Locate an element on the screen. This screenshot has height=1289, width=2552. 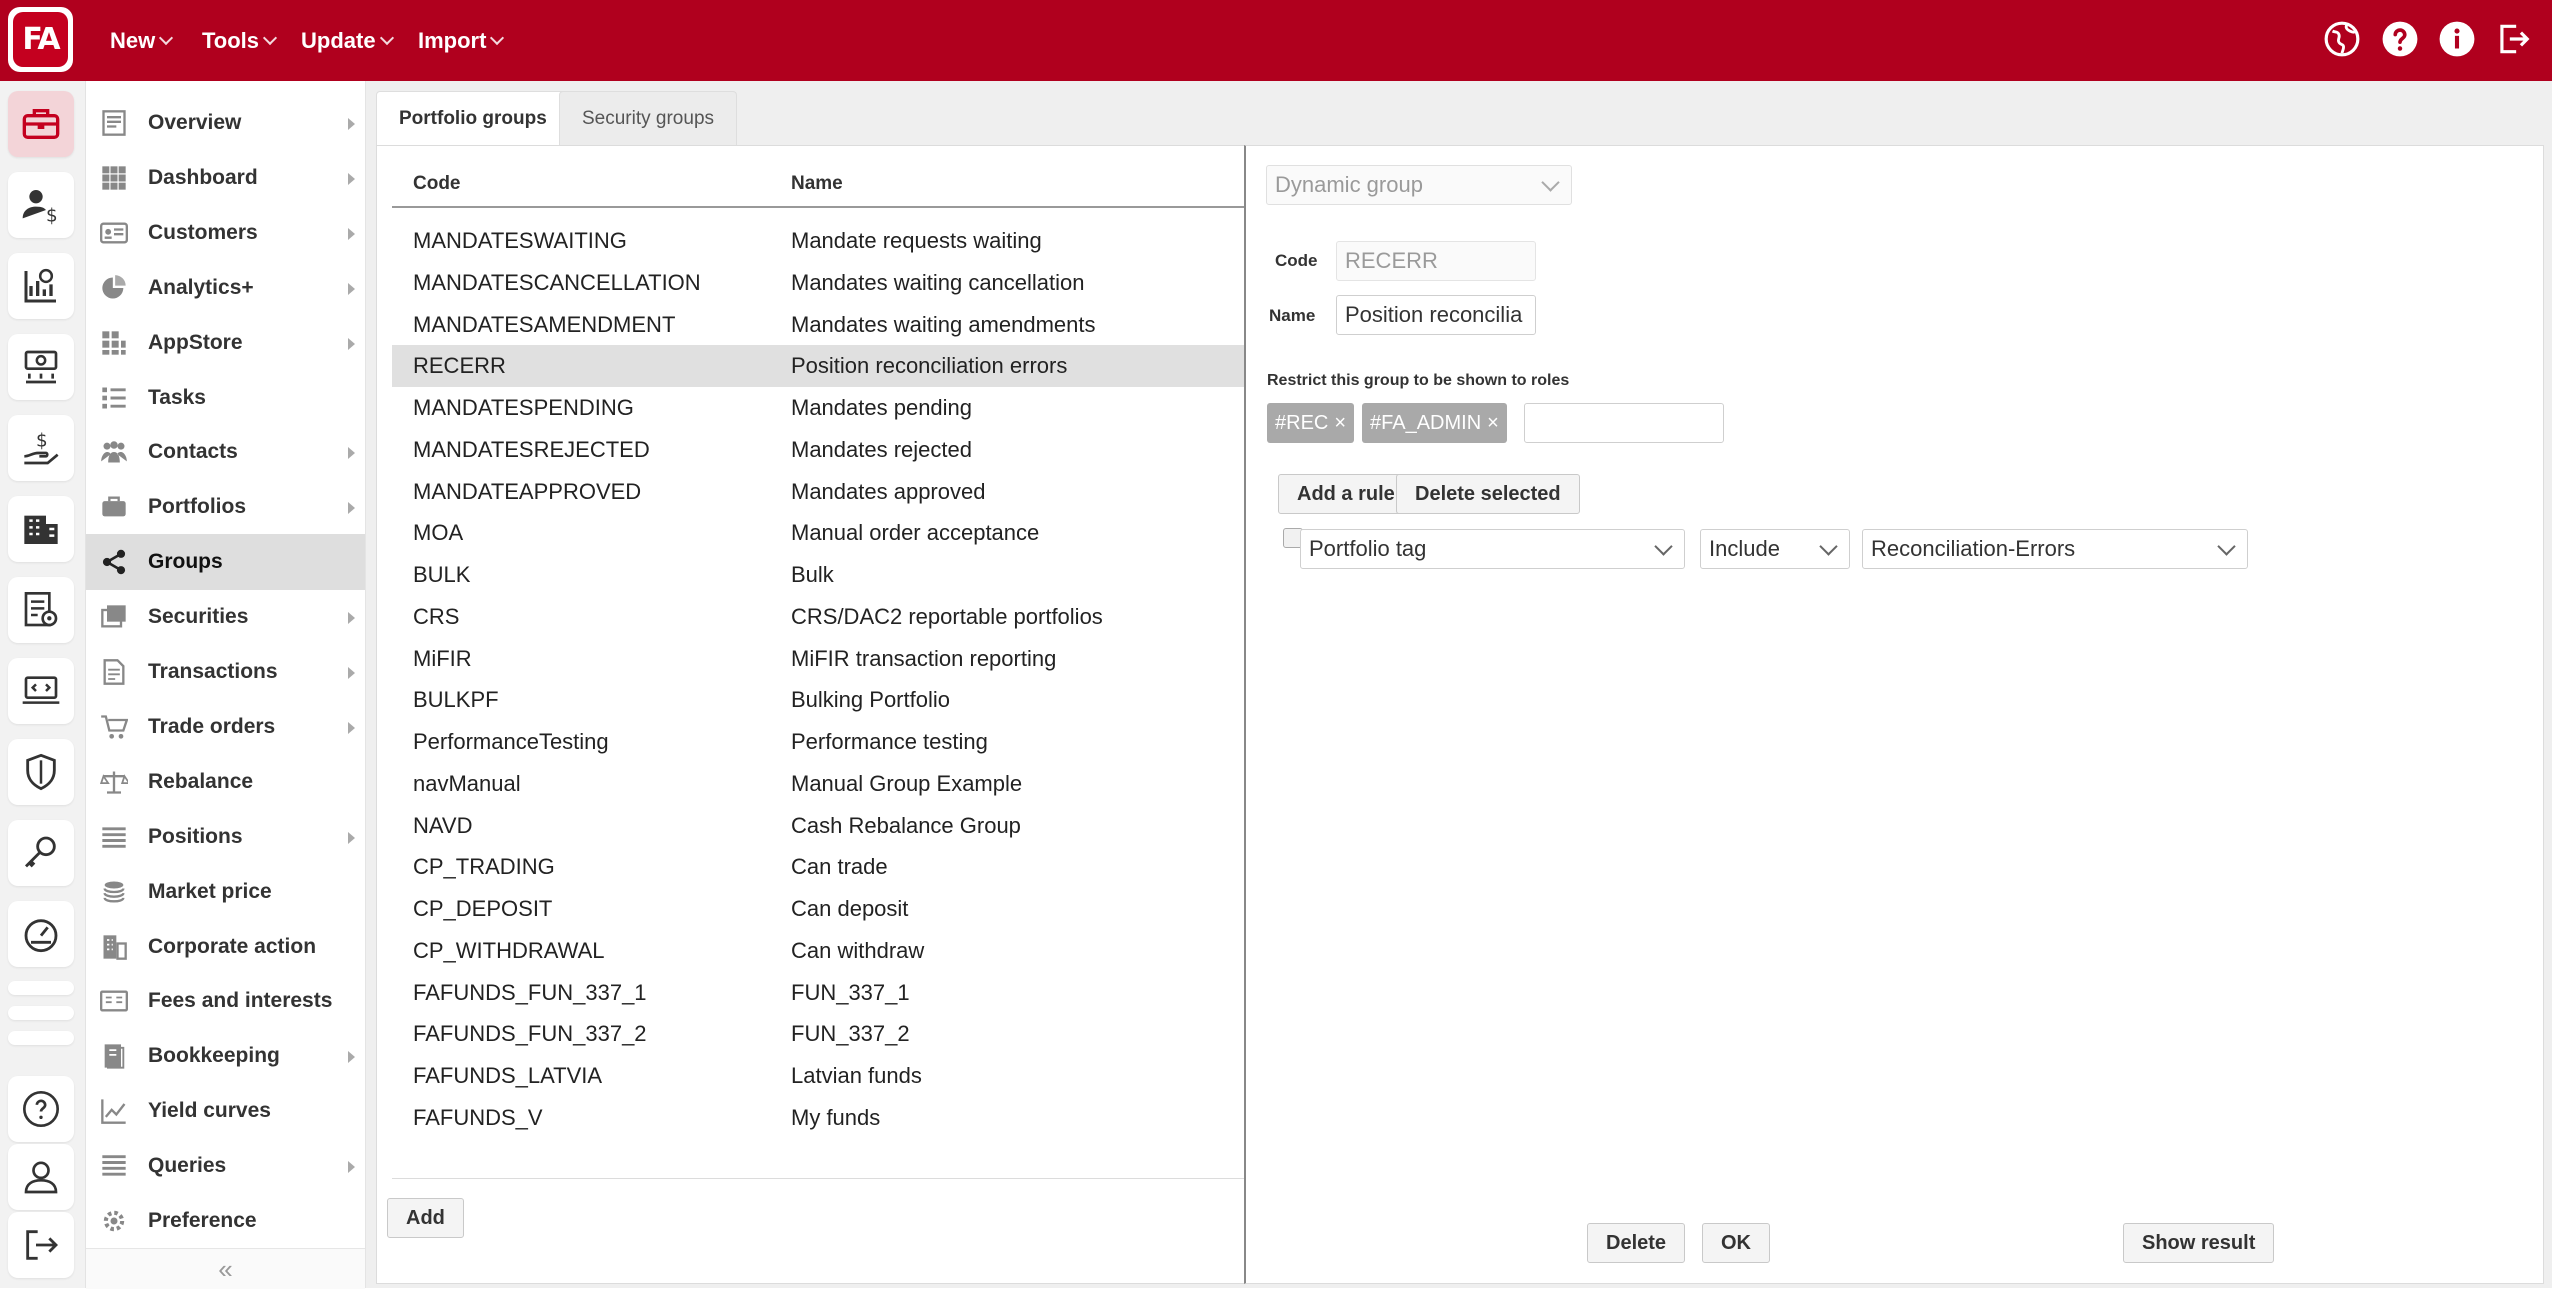
sidebar-item-rebalance: Rebalance is located at coordinates (225, 782).